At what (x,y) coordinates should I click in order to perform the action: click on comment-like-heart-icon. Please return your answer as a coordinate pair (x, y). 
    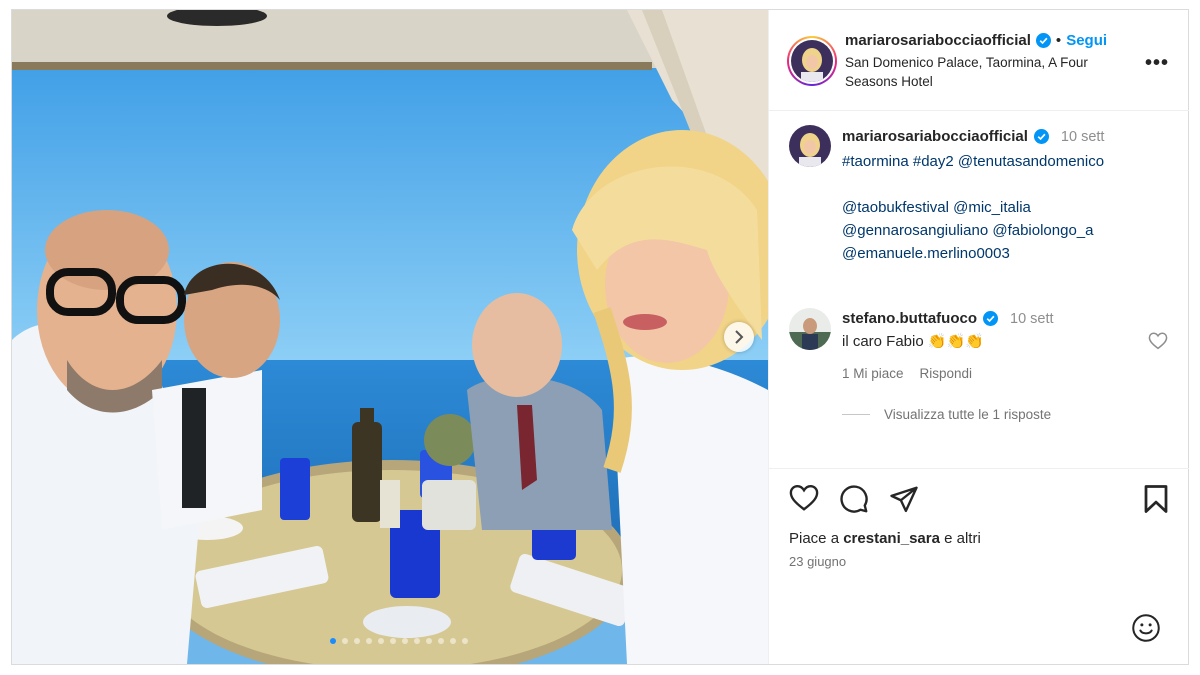
    Looking at the image, I should click on (1158, 341).